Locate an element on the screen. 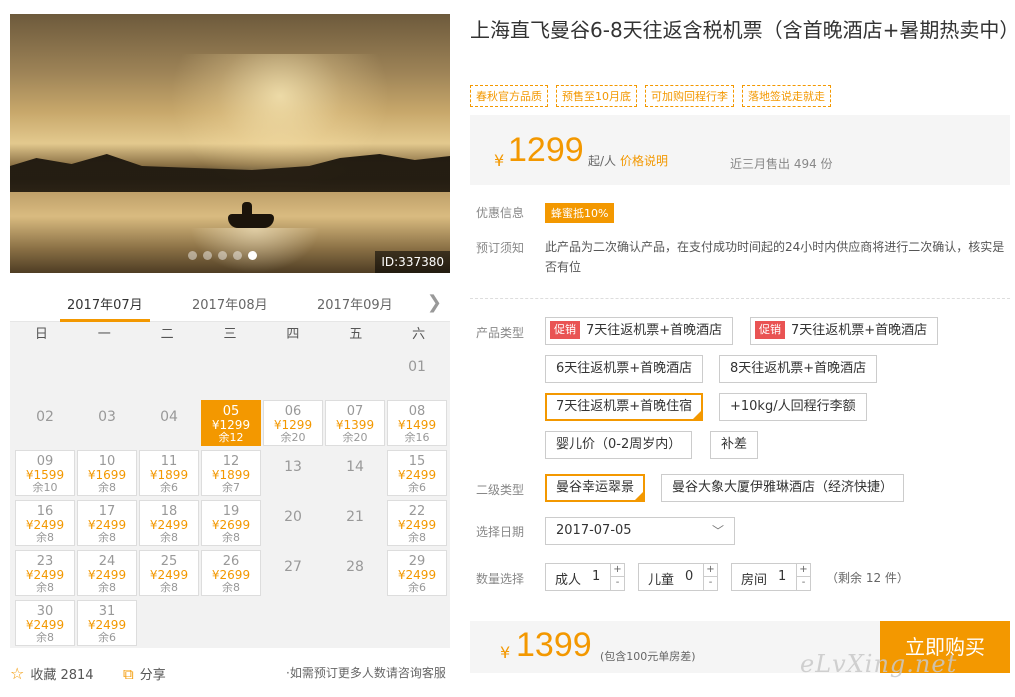 The height and width of the screenshot is (697, 1015). date-dropdown: 2017-07-05 ﹀ is located at coordinates (640, 531).